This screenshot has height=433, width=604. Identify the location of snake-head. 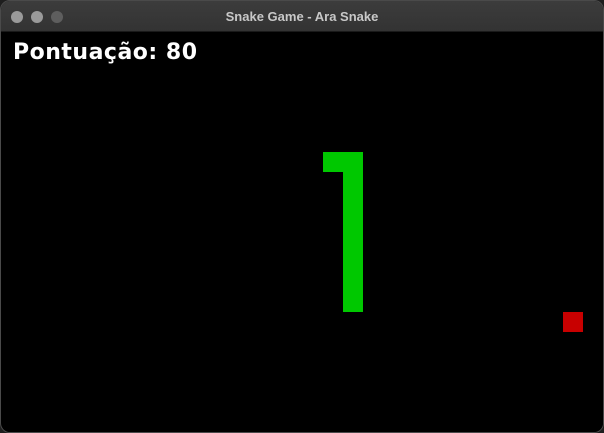
(333, 162).